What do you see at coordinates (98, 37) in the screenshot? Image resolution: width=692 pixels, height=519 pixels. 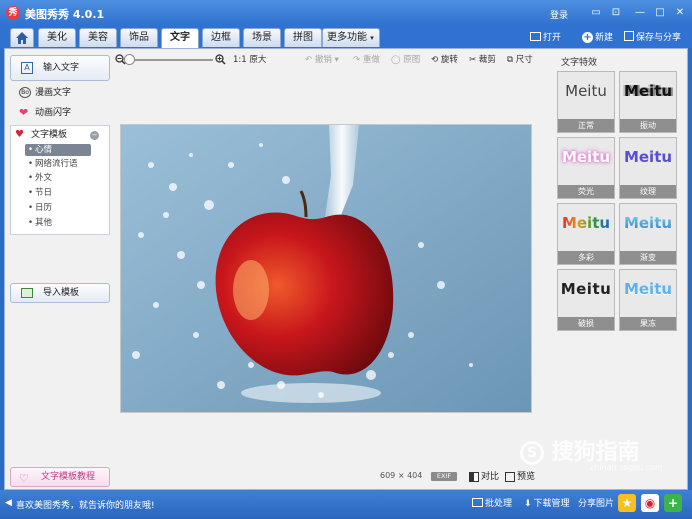 I see `tab-beauty: 美容` at bounding box center [98, 37].